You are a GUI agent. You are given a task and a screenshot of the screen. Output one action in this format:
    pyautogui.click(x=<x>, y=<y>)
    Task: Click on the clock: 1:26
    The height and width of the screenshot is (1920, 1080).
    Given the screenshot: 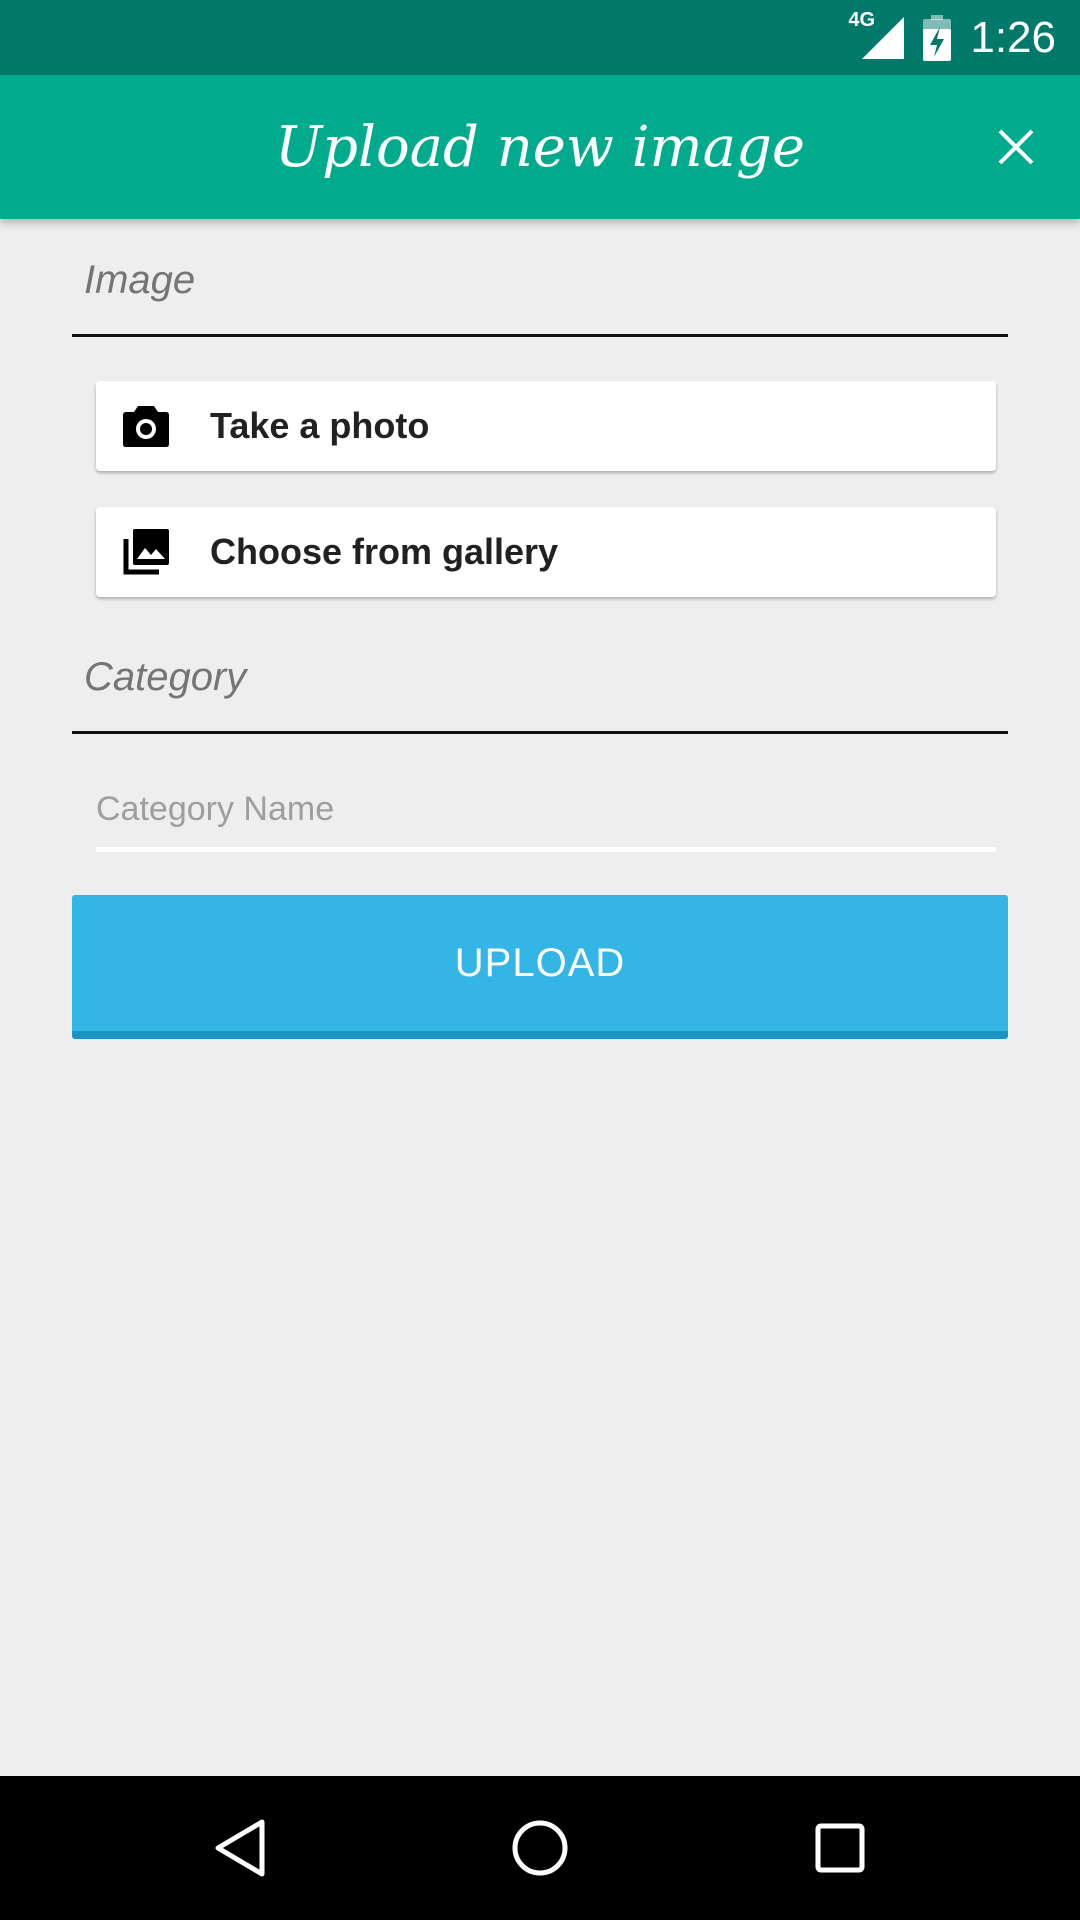 What is the action you would take?
    pyautogui.click(x=1013, y=37)
    